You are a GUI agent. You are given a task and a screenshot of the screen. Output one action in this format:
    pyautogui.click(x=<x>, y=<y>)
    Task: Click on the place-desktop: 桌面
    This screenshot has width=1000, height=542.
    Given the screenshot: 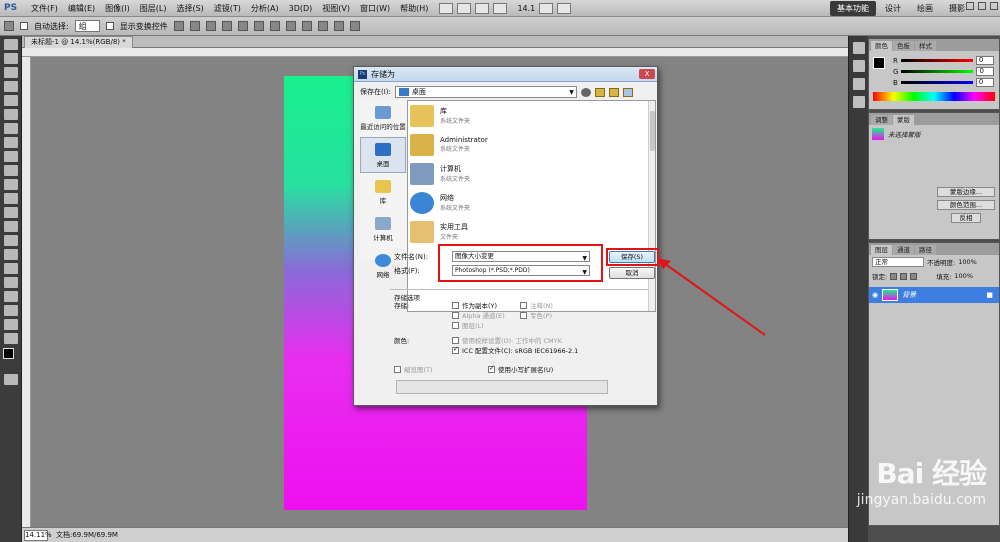 What is the action you would take?
    pyautogui.click(x=383, y=155)
    